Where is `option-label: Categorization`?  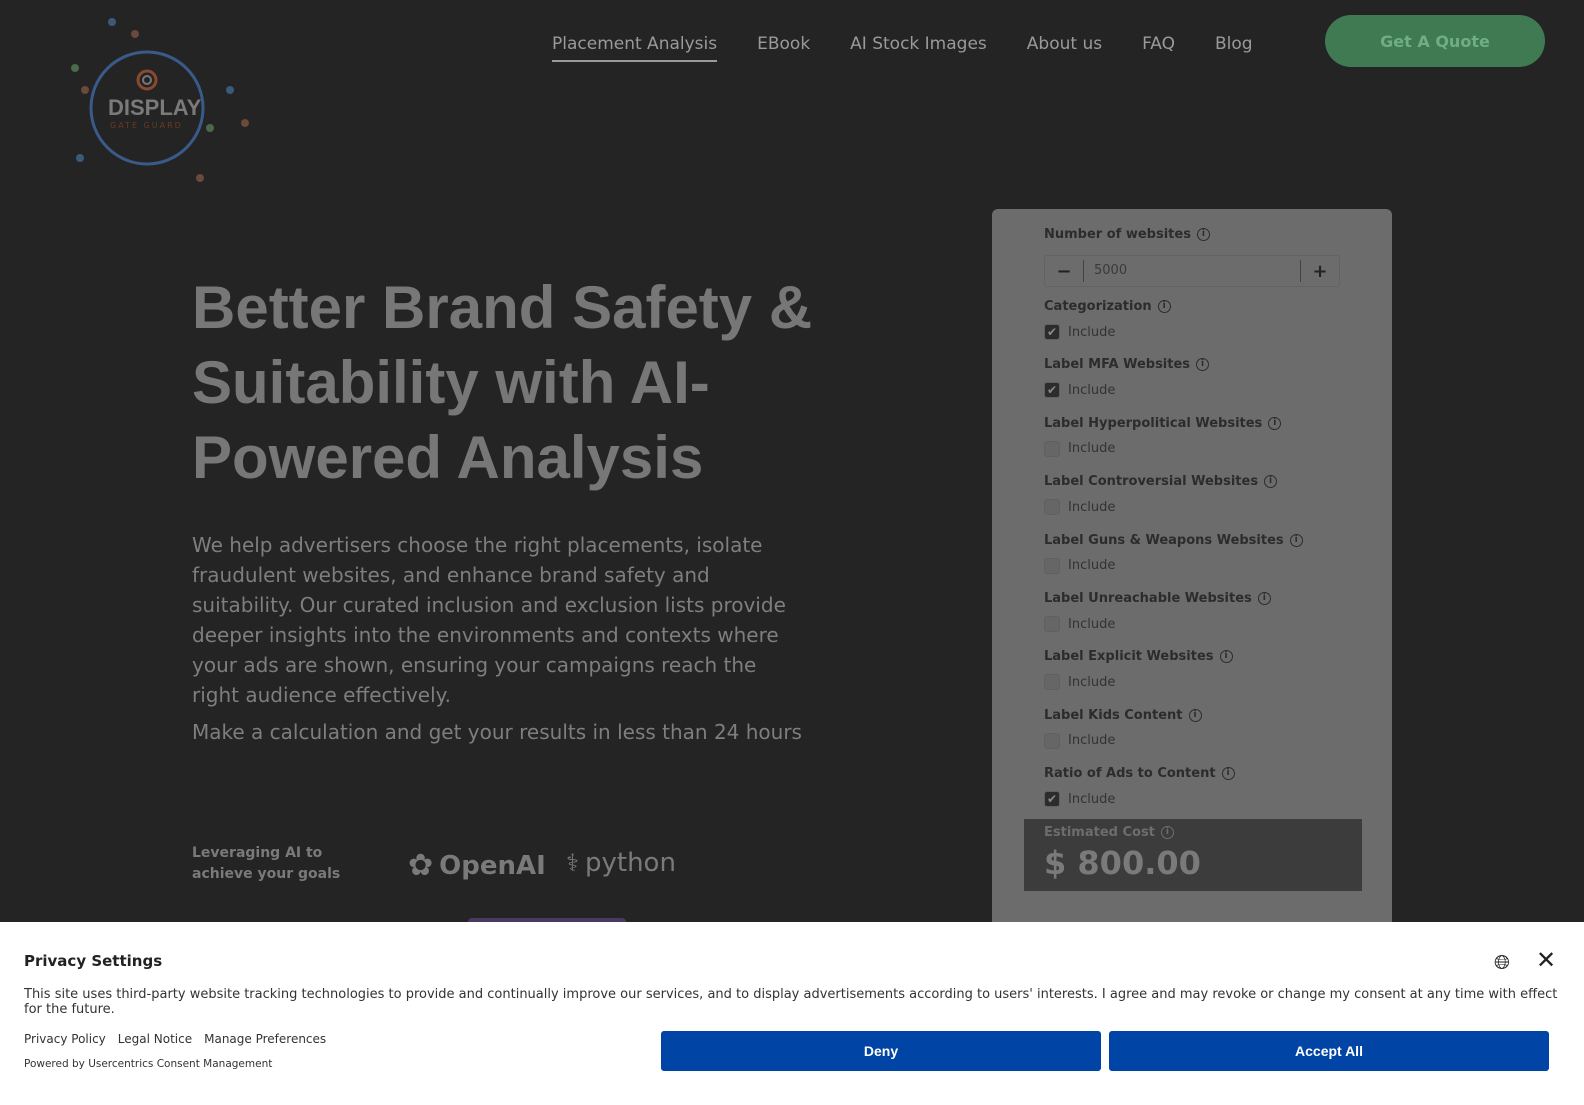 option-label: Categorization is located at coordinates (1098, 306).